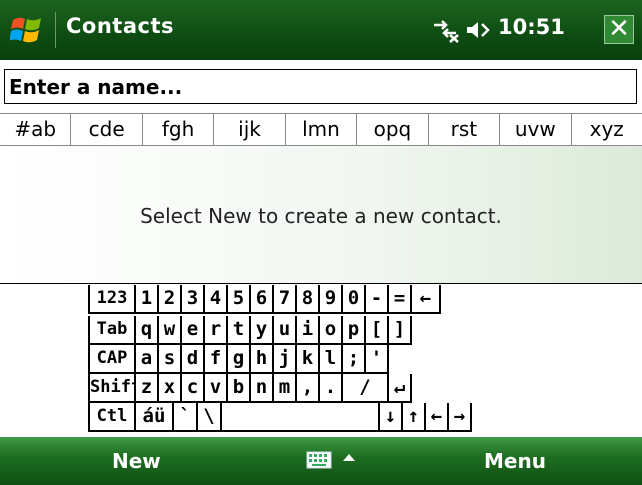 The image size is (642, 485). Describe the element at coordinates (349, 457) in the screenshot. I see `up-arrow-icon` at that location.